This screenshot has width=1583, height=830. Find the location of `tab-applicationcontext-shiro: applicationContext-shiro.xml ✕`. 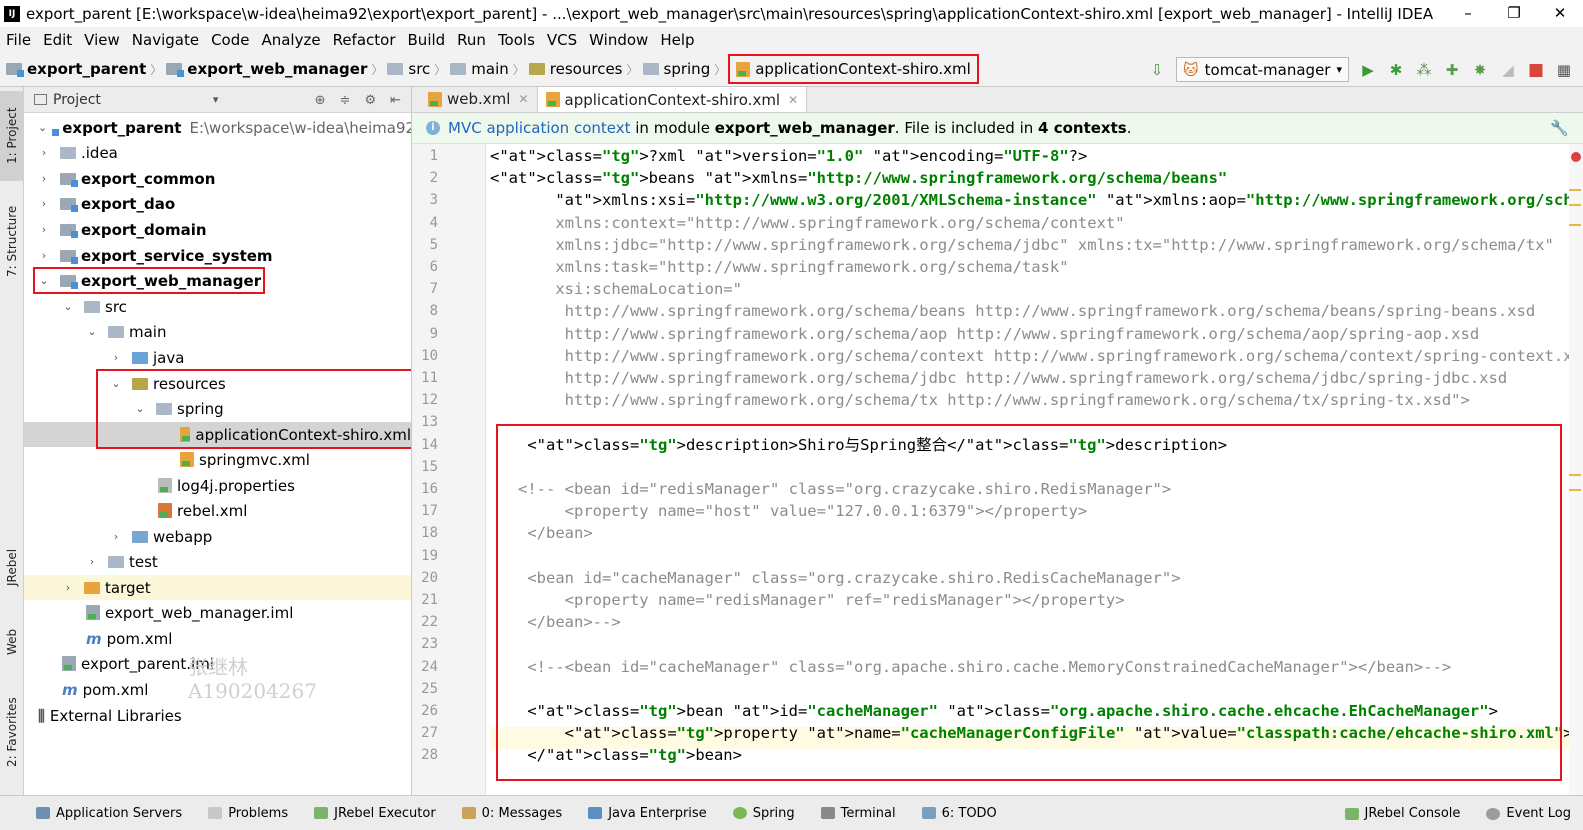

tab-applicationcontext-shiro: applicationContext-shiro.xml ✕ is located at coordinates (672, 99).